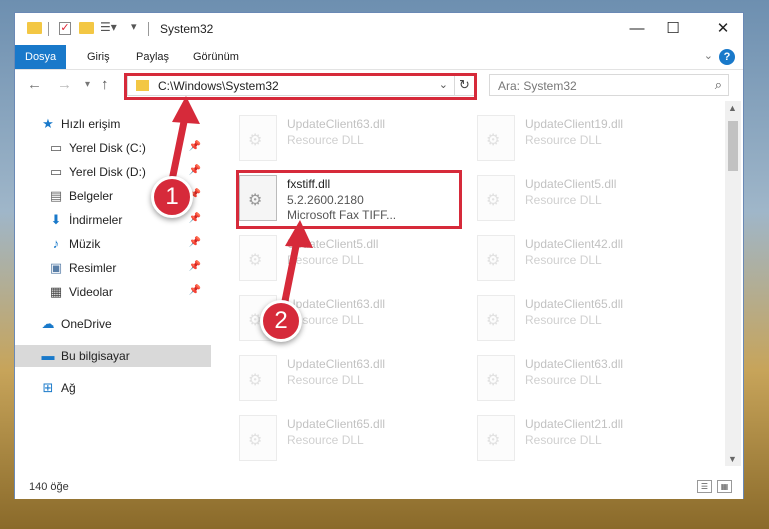  I want to click on file-name: UpdateClient5.dll, so click(571, 184).